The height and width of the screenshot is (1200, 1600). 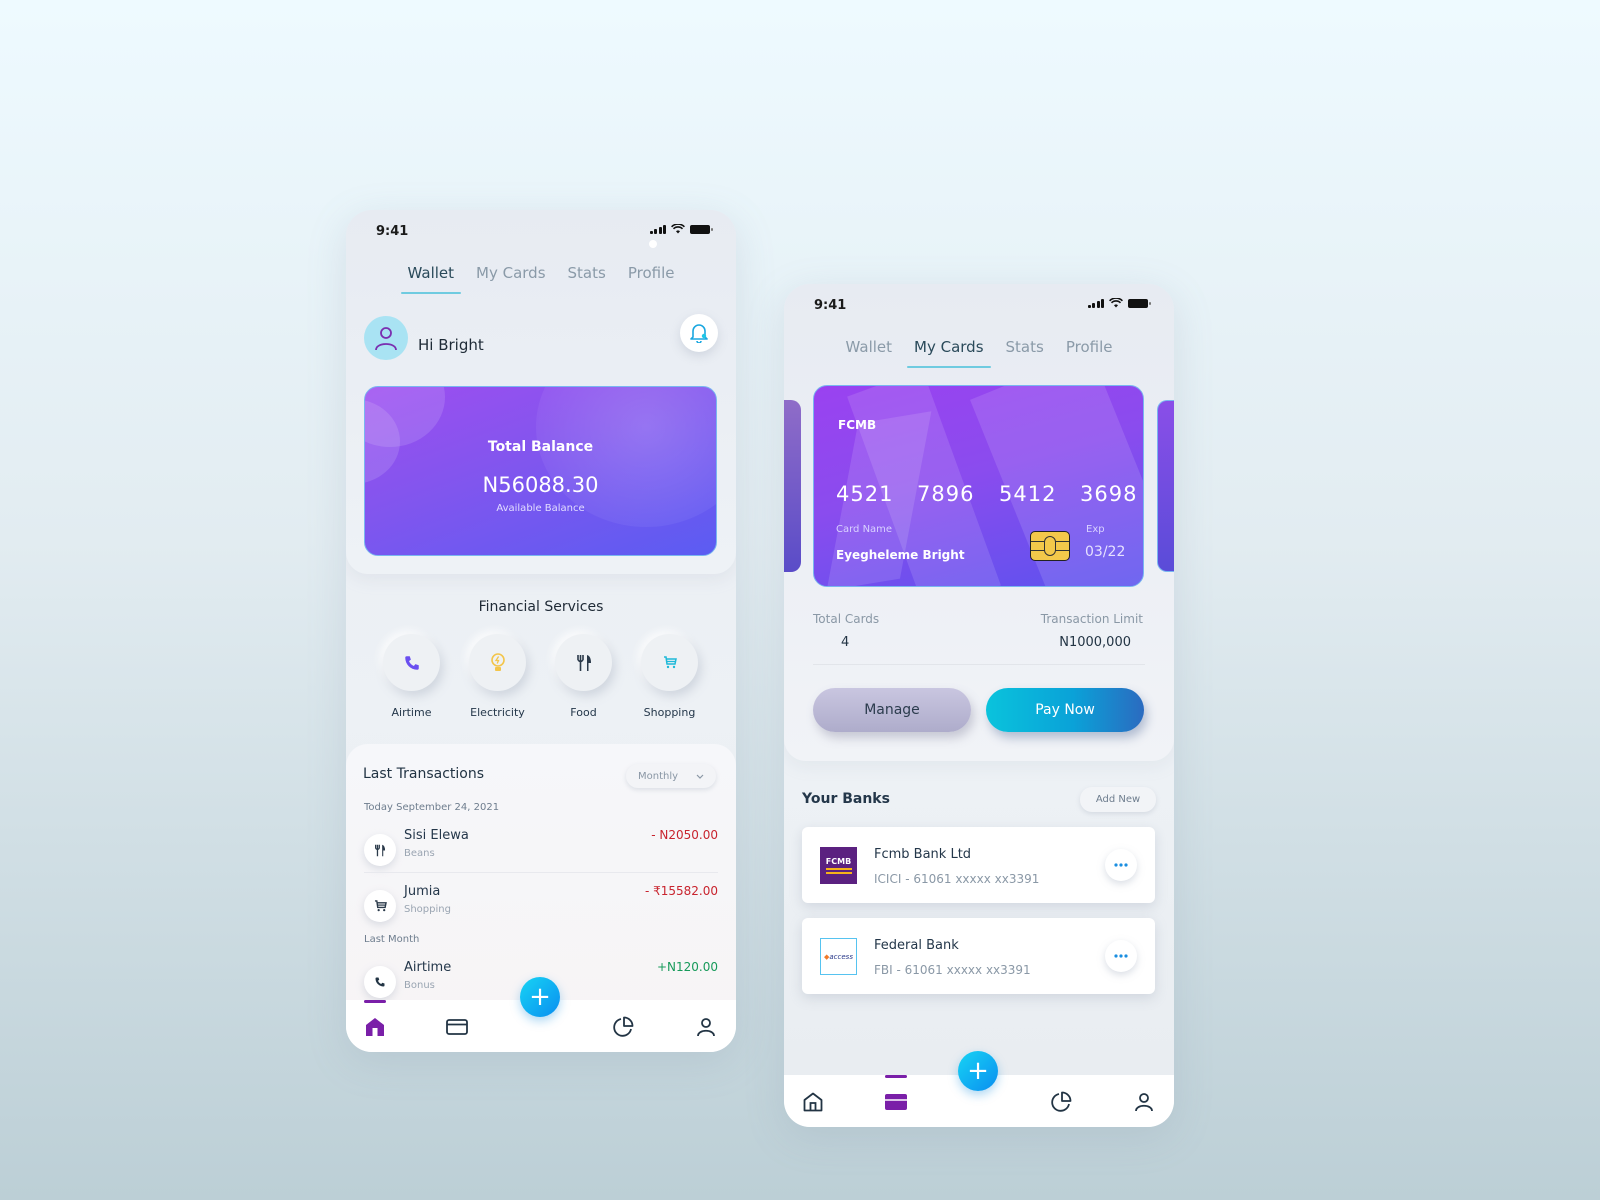 I want to click on transaction-row: Sisi Elewa Beans - N2050.00, so click(x=541, y=851).